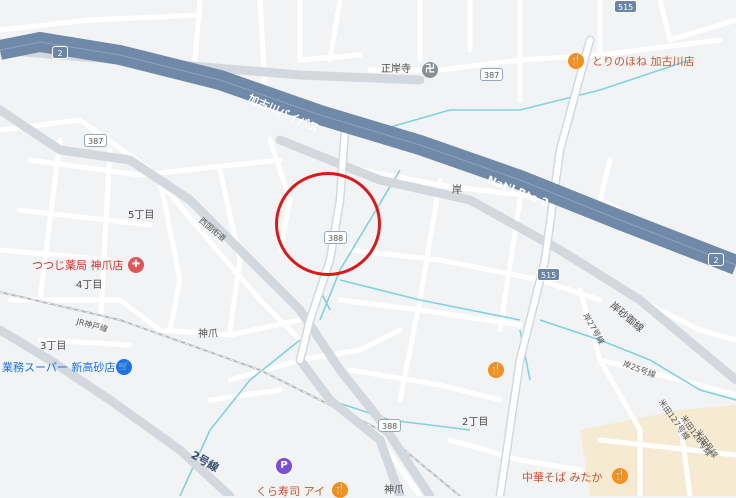 The width and height of the screenshot is (736, 498). Describe the element at coordinates (53, 346) in the screenshot. I see `area-chome3-label: 3丁目` at that location.